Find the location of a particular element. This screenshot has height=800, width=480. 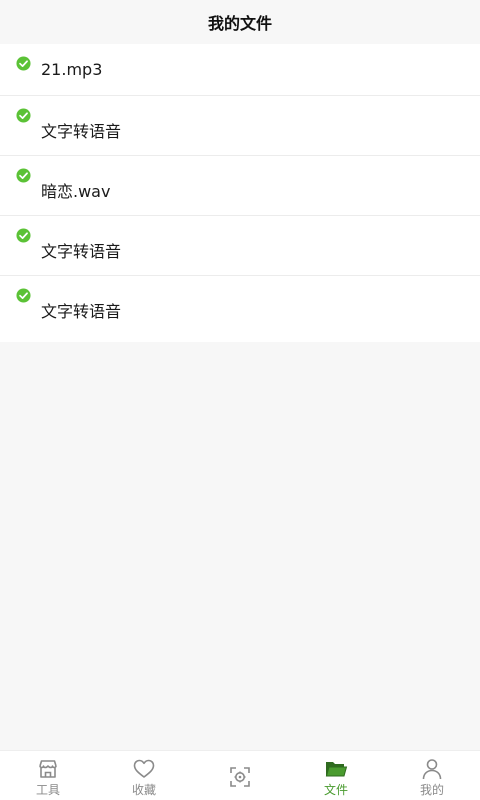

tab-profile: 我的 is located at coordinates (432, 775).